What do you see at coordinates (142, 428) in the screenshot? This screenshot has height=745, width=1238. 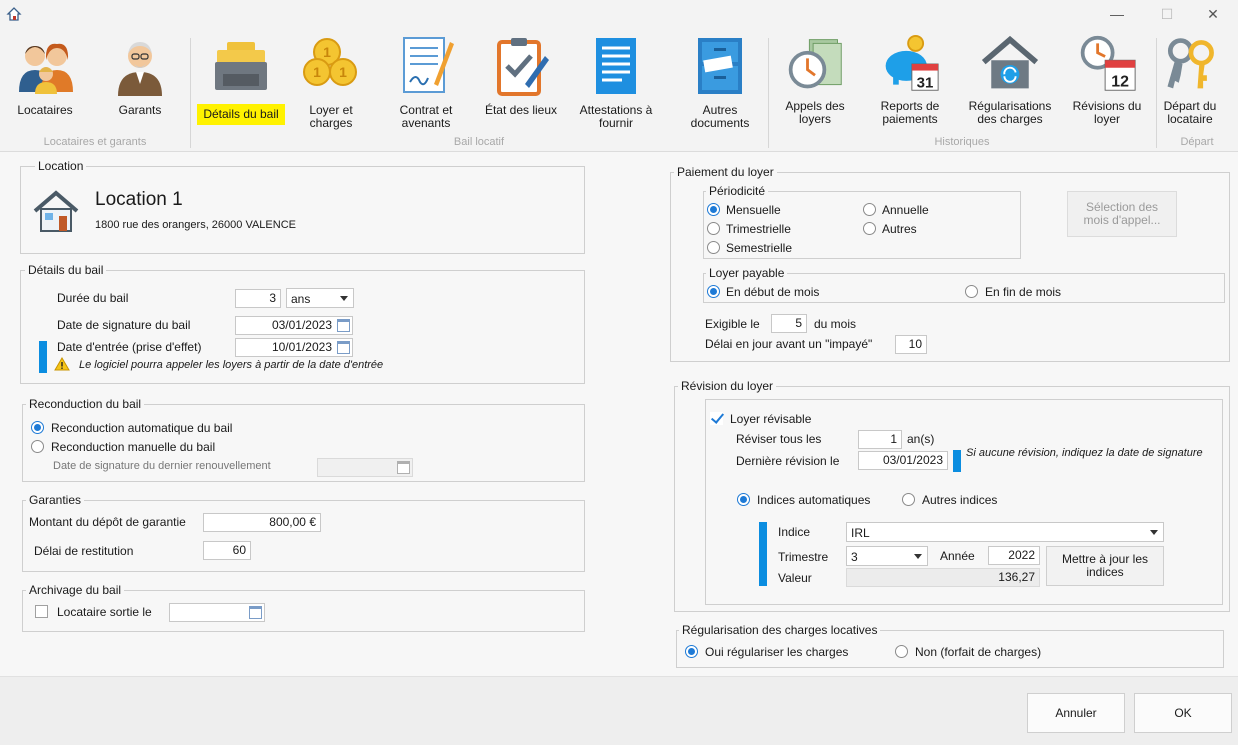 I see `reconduction-auto-label: Reconduction automatique du bail` at bounding box center [142, 428].